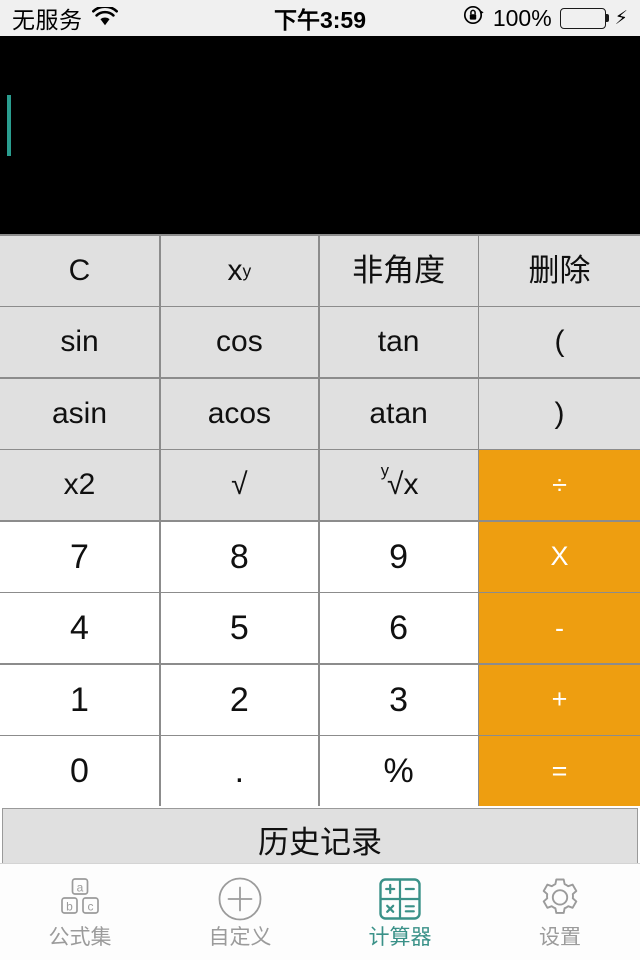 The height and width of the screenshot is (960, 640). I want to click on history-button: 历史记录, so click(320, 839).